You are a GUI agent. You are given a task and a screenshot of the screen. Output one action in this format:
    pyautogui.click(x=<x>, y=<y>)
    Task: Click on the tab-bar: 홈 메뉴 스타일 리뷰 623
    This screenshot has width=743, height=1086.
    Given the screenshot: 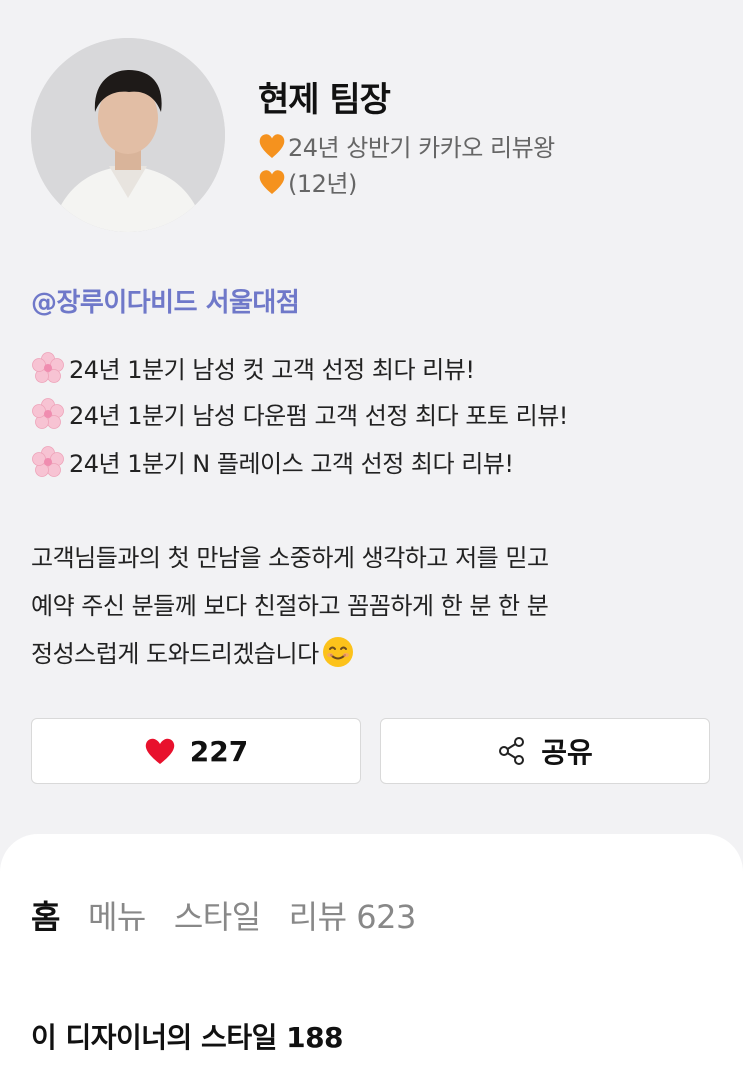 What is the action you would take?
    pyautogui.click(x=223, y=918)
    